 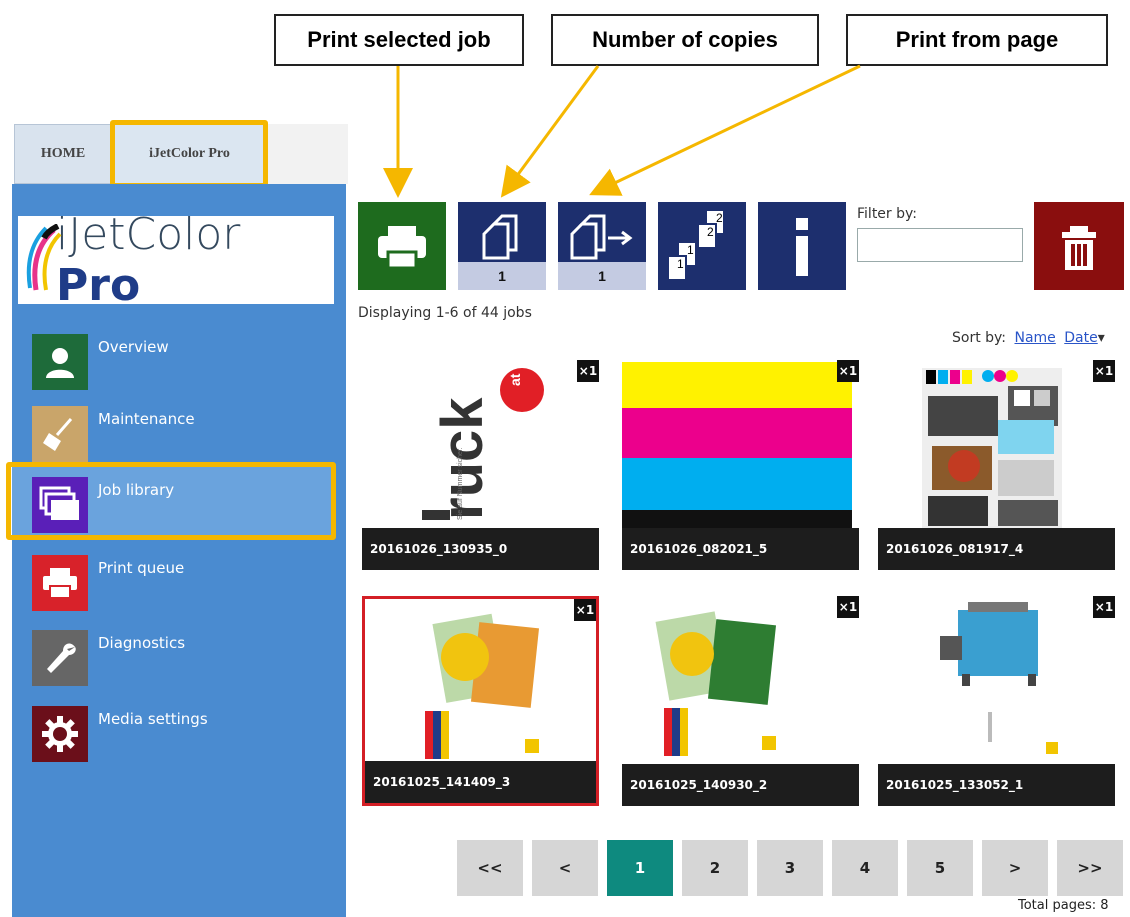 I want to click on job-name: 20161025_133052_1, so click(x=996, y=785).